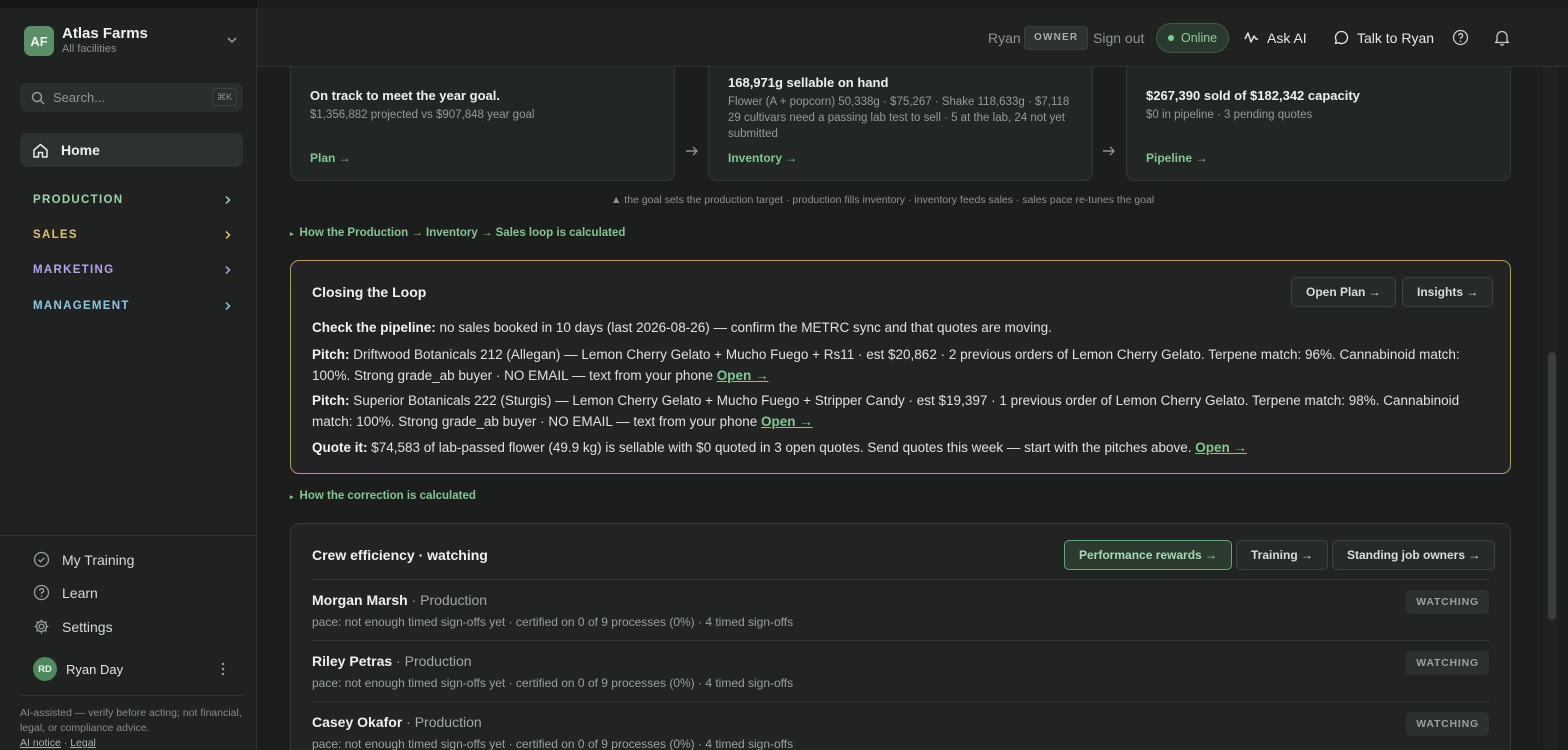  I want to click on online-dot-icon, so click(1171, 37).